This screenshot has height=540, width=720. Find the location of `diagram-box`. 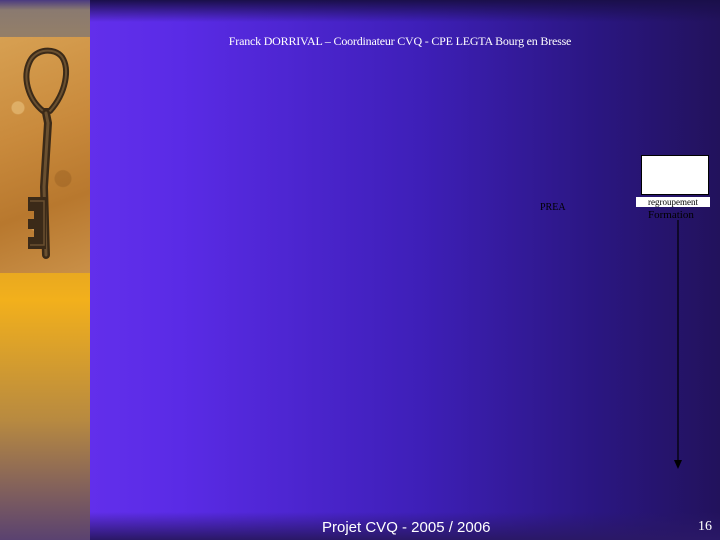

diagram-box is located at coordinates (675, 175).